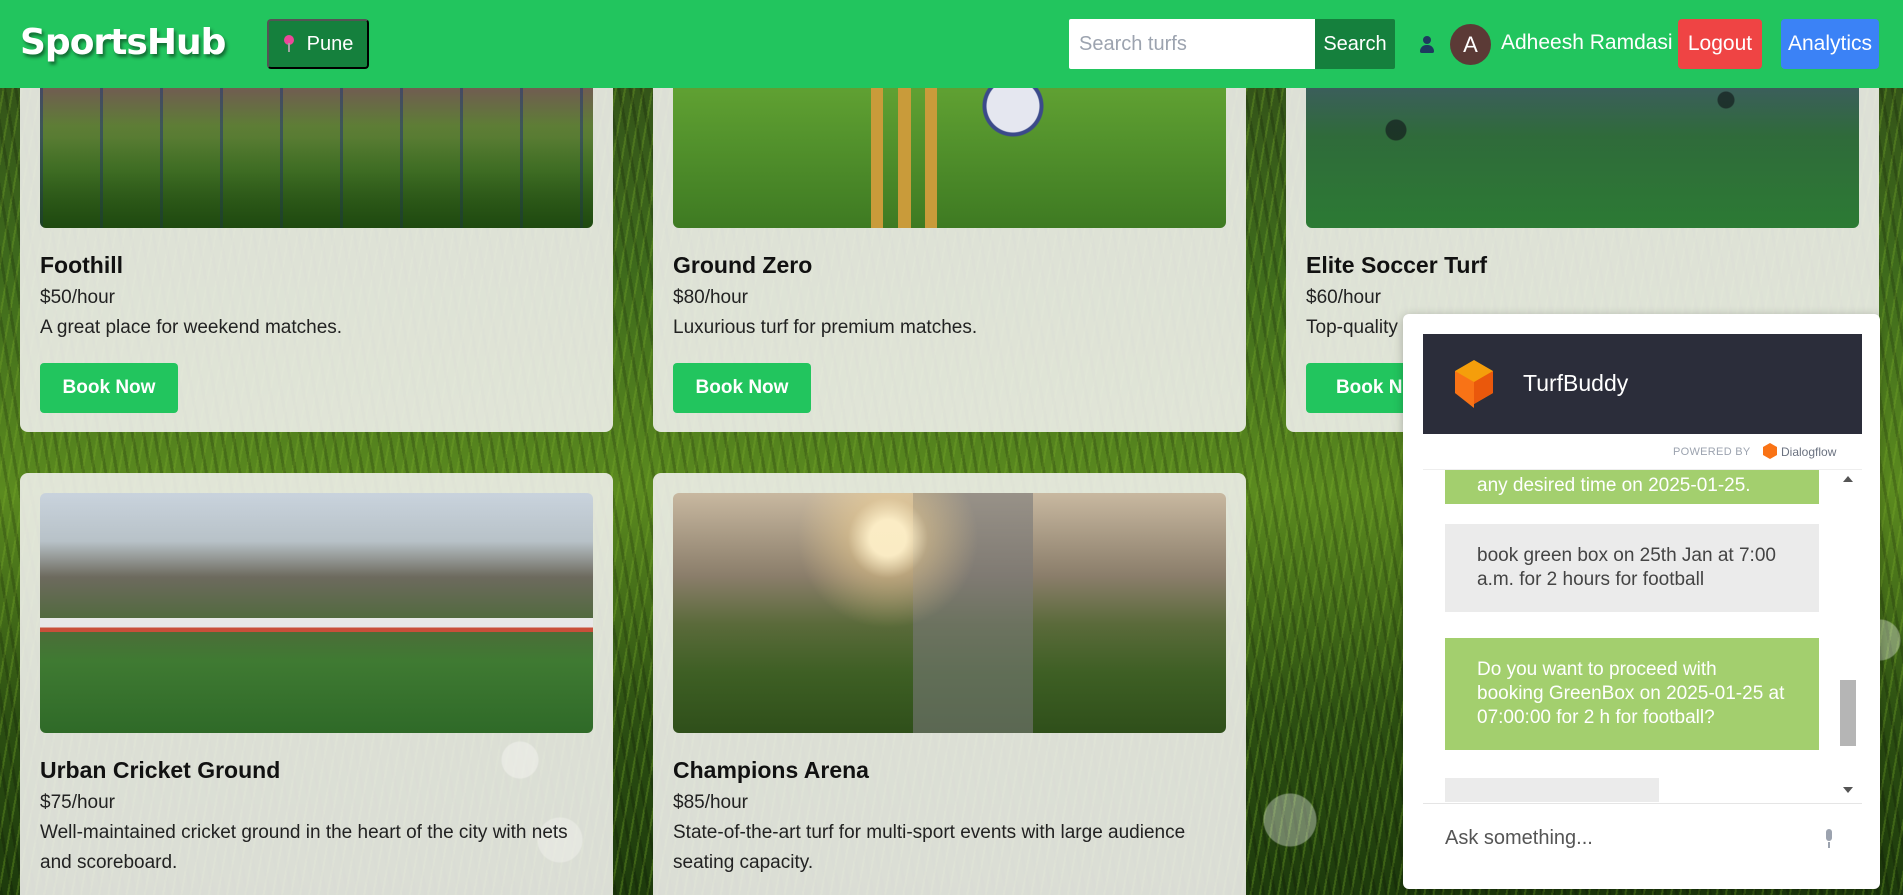 The height and width of the screenshot is (895, 1903). What do you see at coordinates (1642, 838) in the screenshot?
I see `chat-input` at bounding box center [1642, 838].